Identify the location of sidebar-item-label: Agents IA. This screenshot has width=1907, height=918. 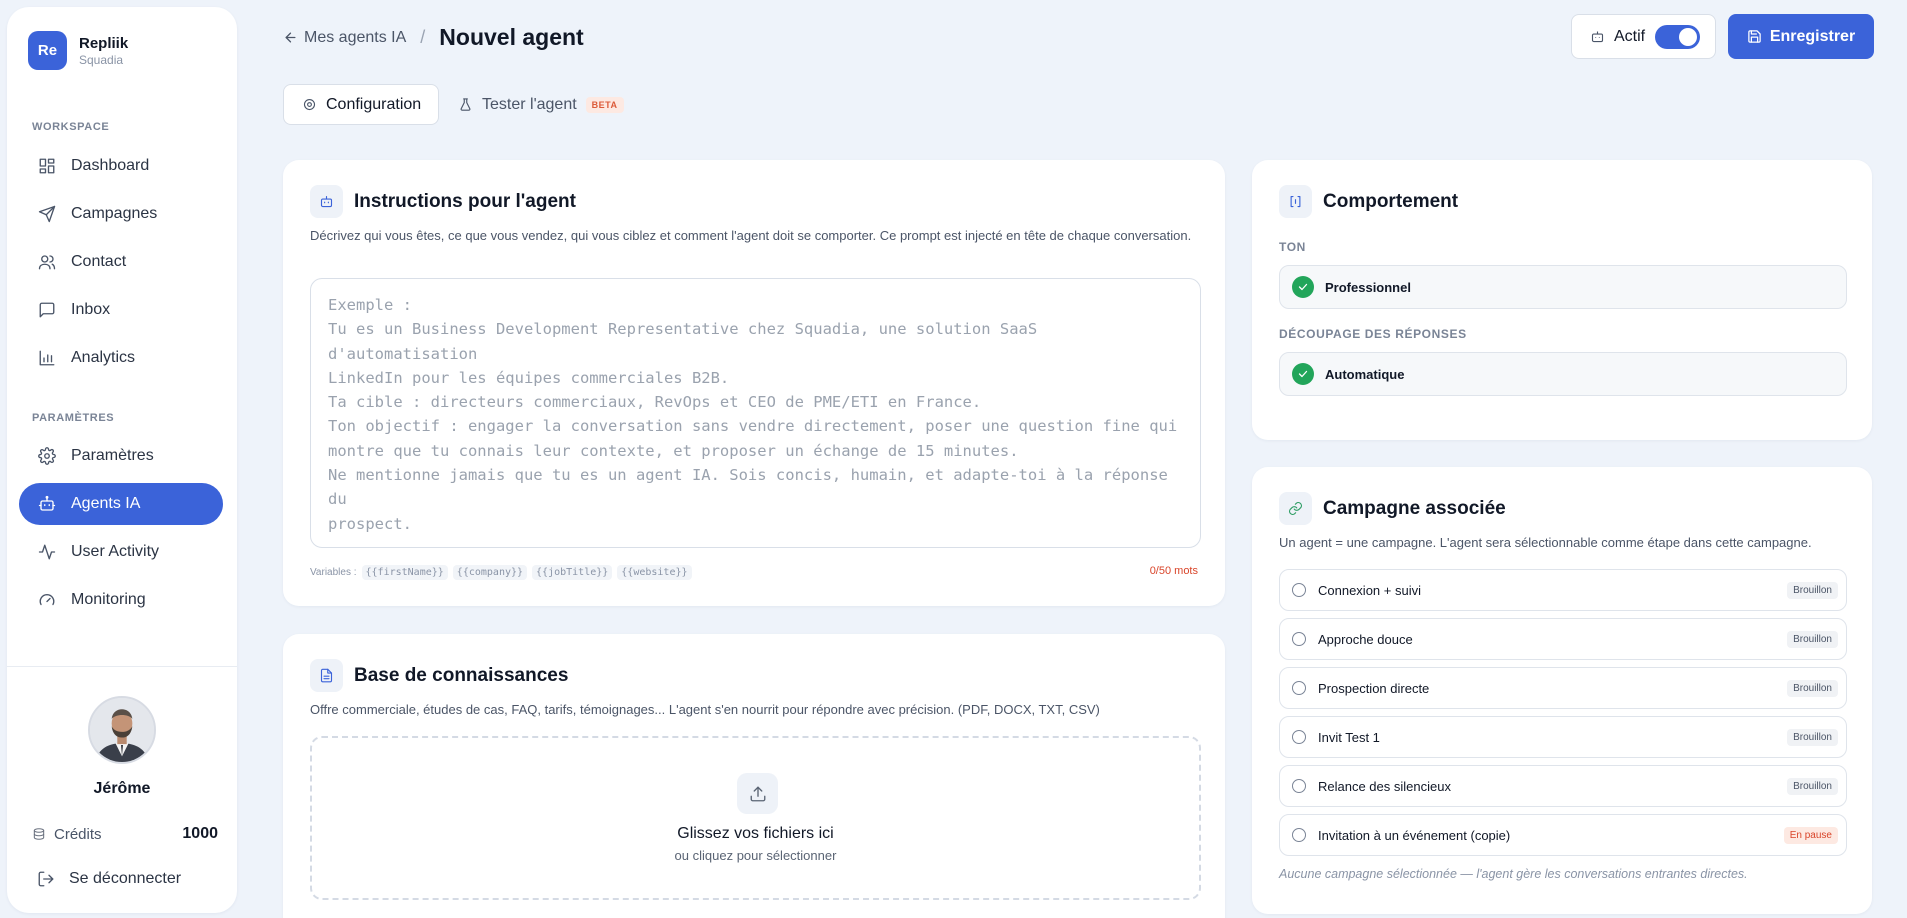
(106, 503).